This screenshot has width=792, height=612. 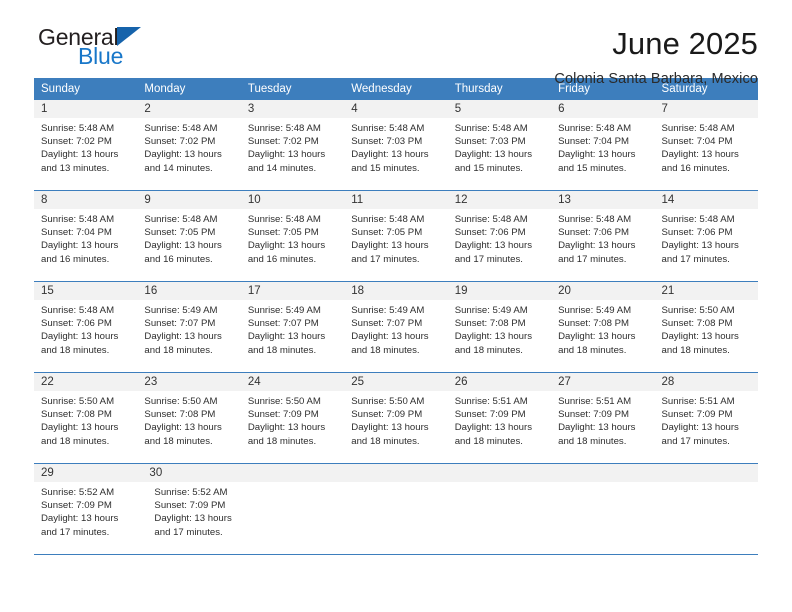 I want to click on day-number: 30, so click(x=196, y=473).